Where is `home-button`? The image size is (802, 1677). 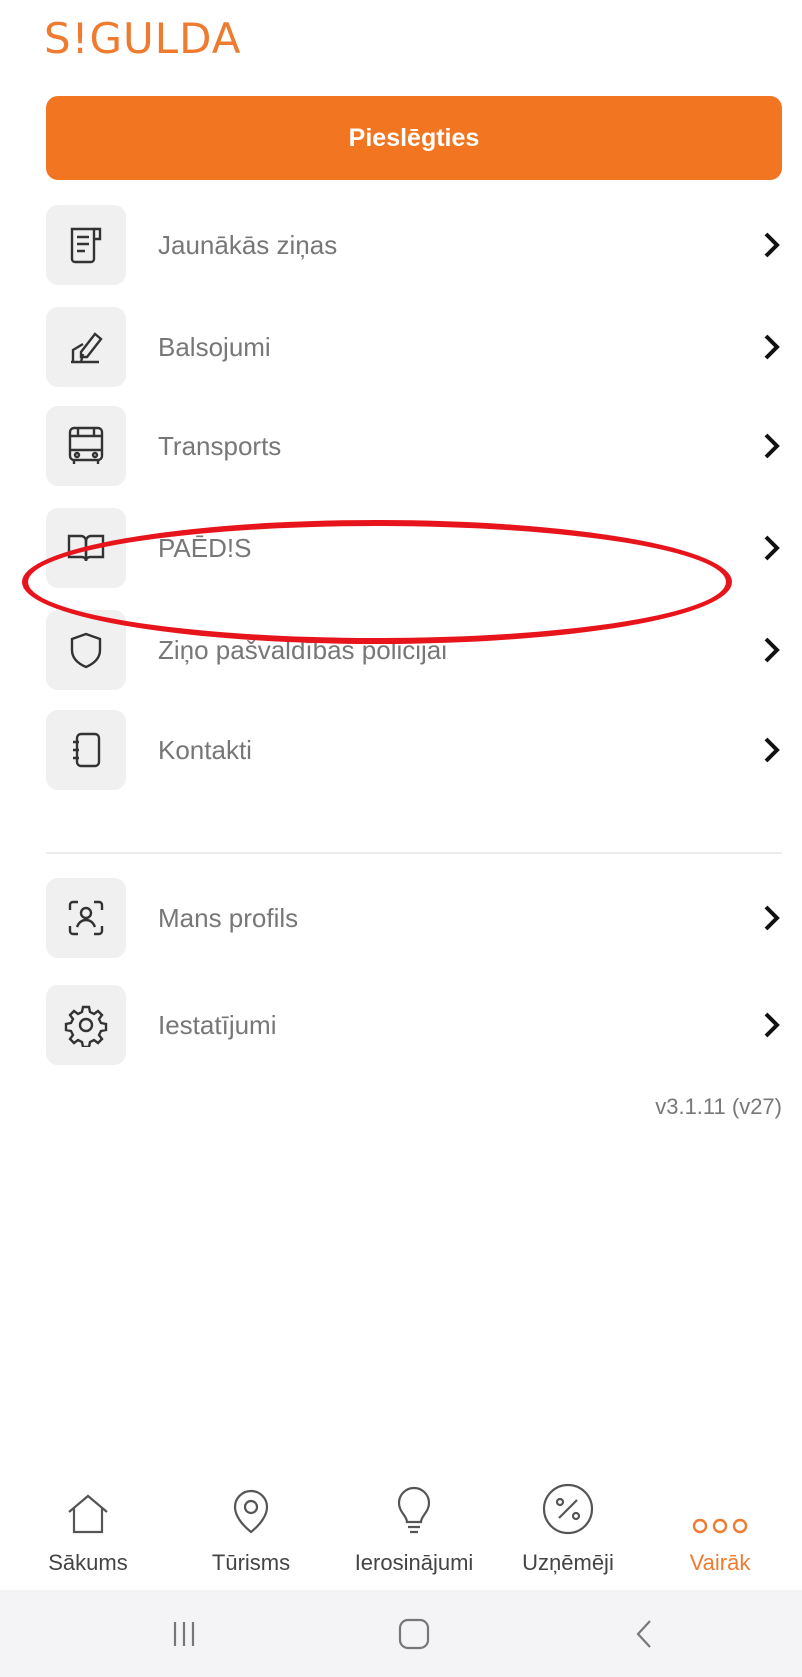 home-button is located at coordinates (414, 1633).